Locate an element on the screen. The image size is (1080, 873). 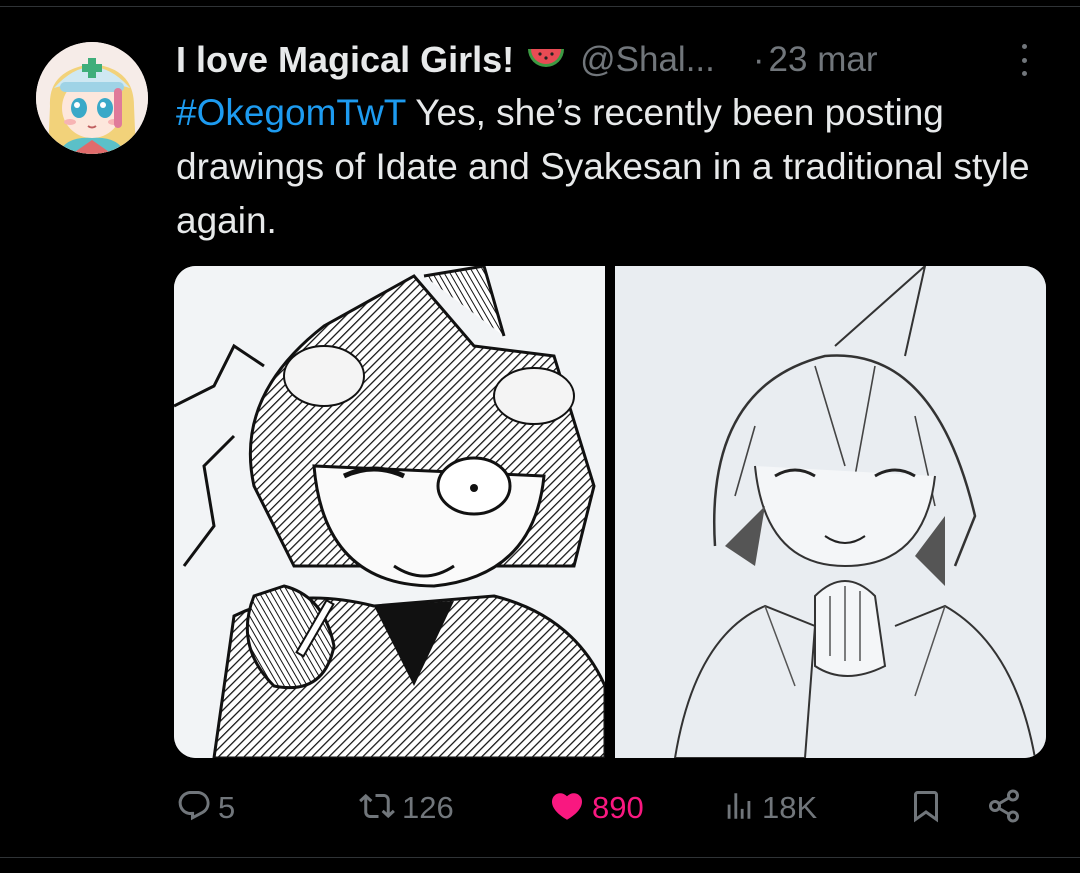
more-options-icon is located at coordinates (1024, 60).